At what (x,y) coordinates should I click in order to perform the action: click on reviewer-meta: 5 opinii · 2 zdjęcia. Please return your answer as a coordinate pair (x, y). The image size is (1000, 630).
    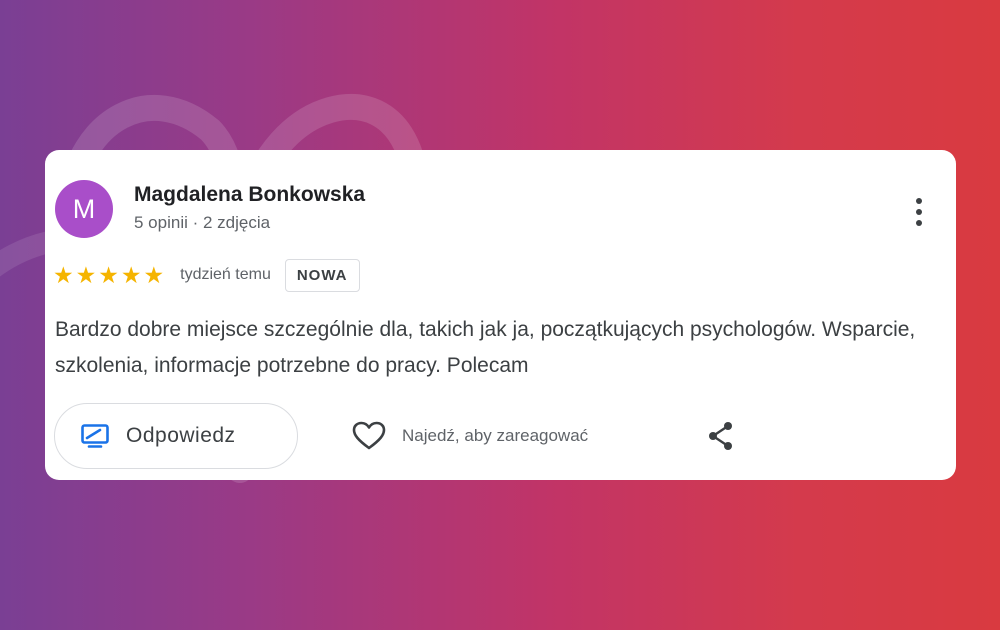
    Looking at the image, I should click on (202, 222).